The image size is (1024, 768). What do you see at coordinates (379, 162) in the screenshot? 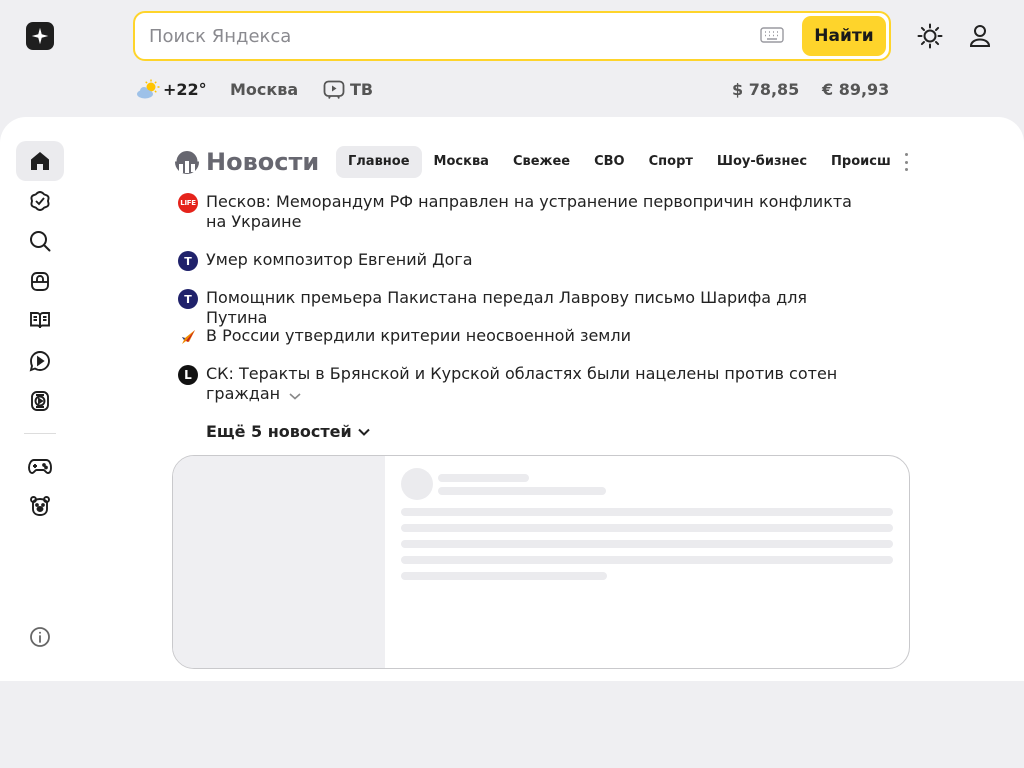
I see `tab-main: Главное` at bounding box center [379, 162].